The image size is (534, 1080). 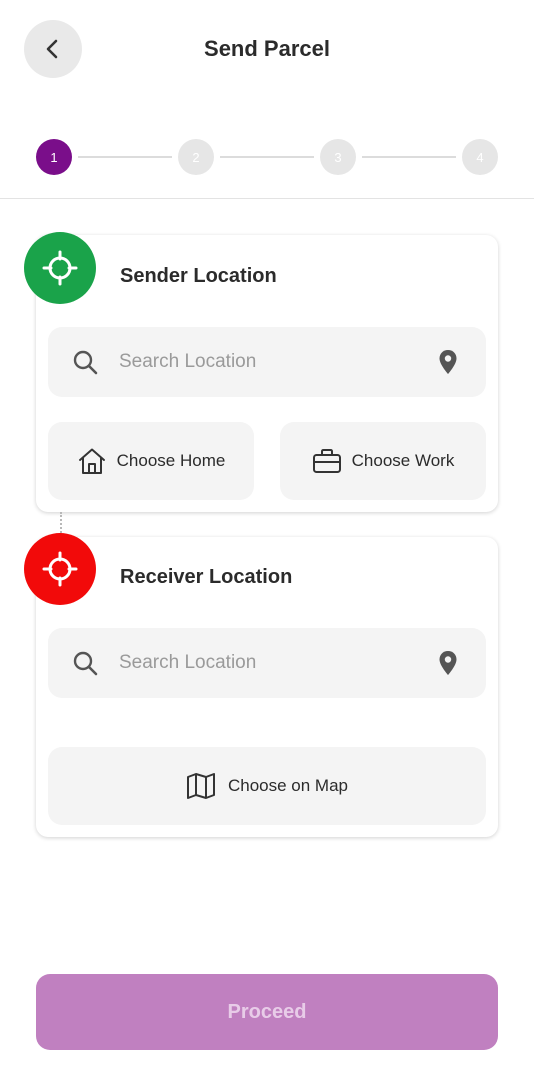 What do you see at coordinates (91, 461) in the screenshot?
I see `home-icon` at bounding box center [91, 461].